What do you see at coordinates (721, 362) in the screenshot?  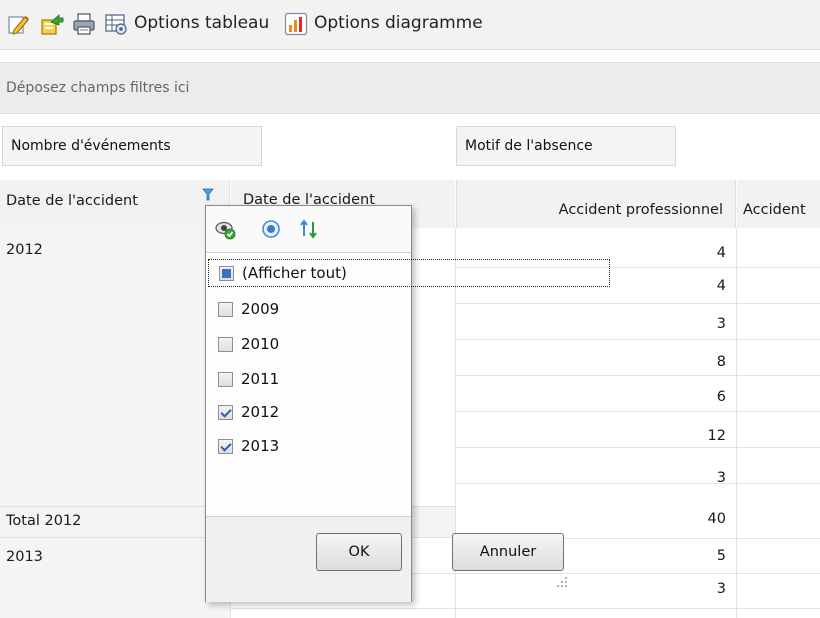 I see `value-cell: 8` at bounding box center [721, 362].